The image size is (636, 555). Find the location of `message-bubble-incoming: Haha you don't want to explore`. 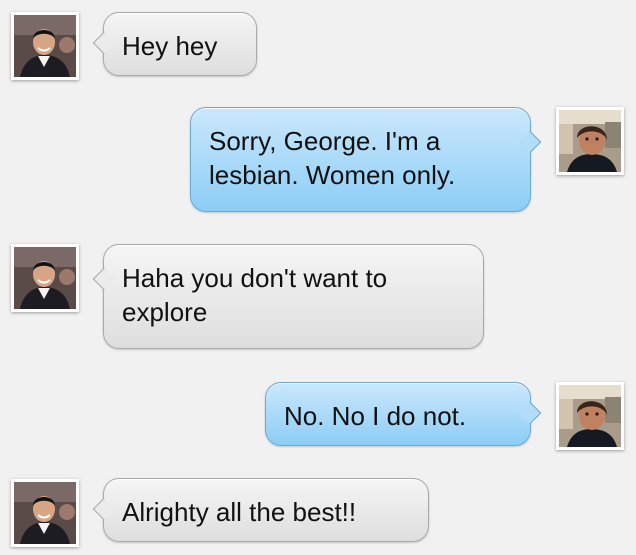

message-bubble-incoming: Haha you don't want to explore is located at coordinates (288, 296).